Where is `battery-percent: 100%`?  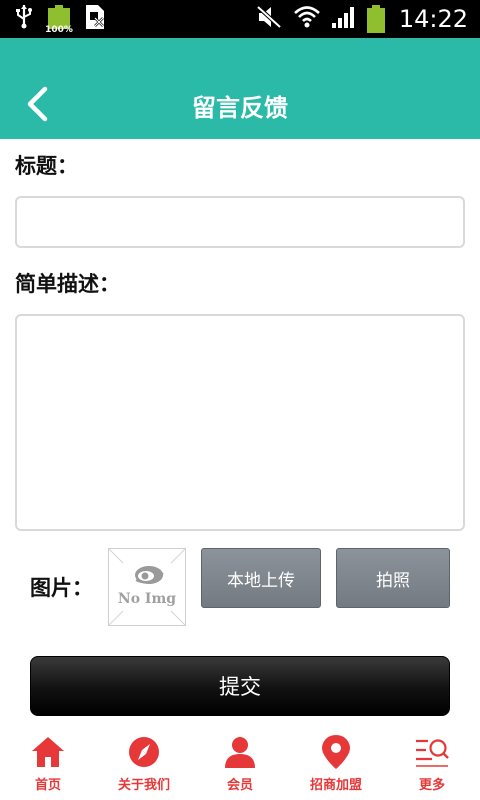
battery-percent: 100% is located at coordinates (59, 30).